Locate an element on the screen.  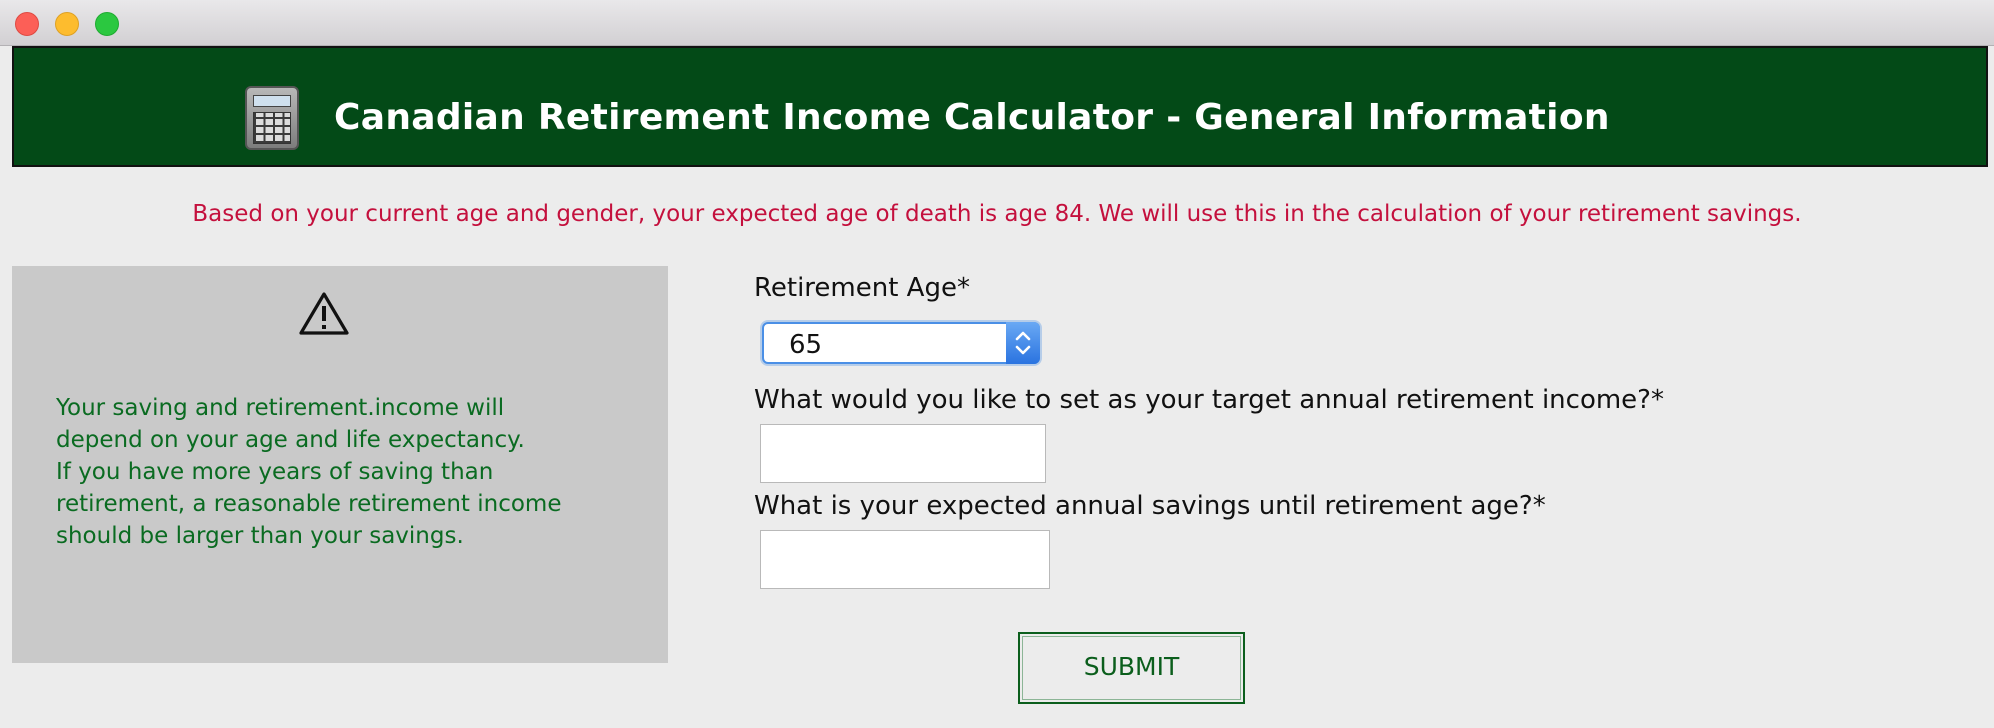
warning-icon is located at coordinates (324, 313).